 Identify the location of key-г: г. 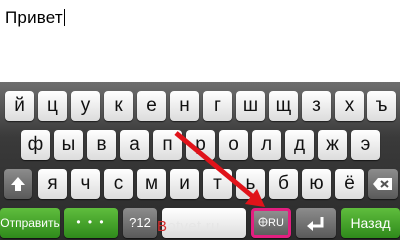
(217, 106).